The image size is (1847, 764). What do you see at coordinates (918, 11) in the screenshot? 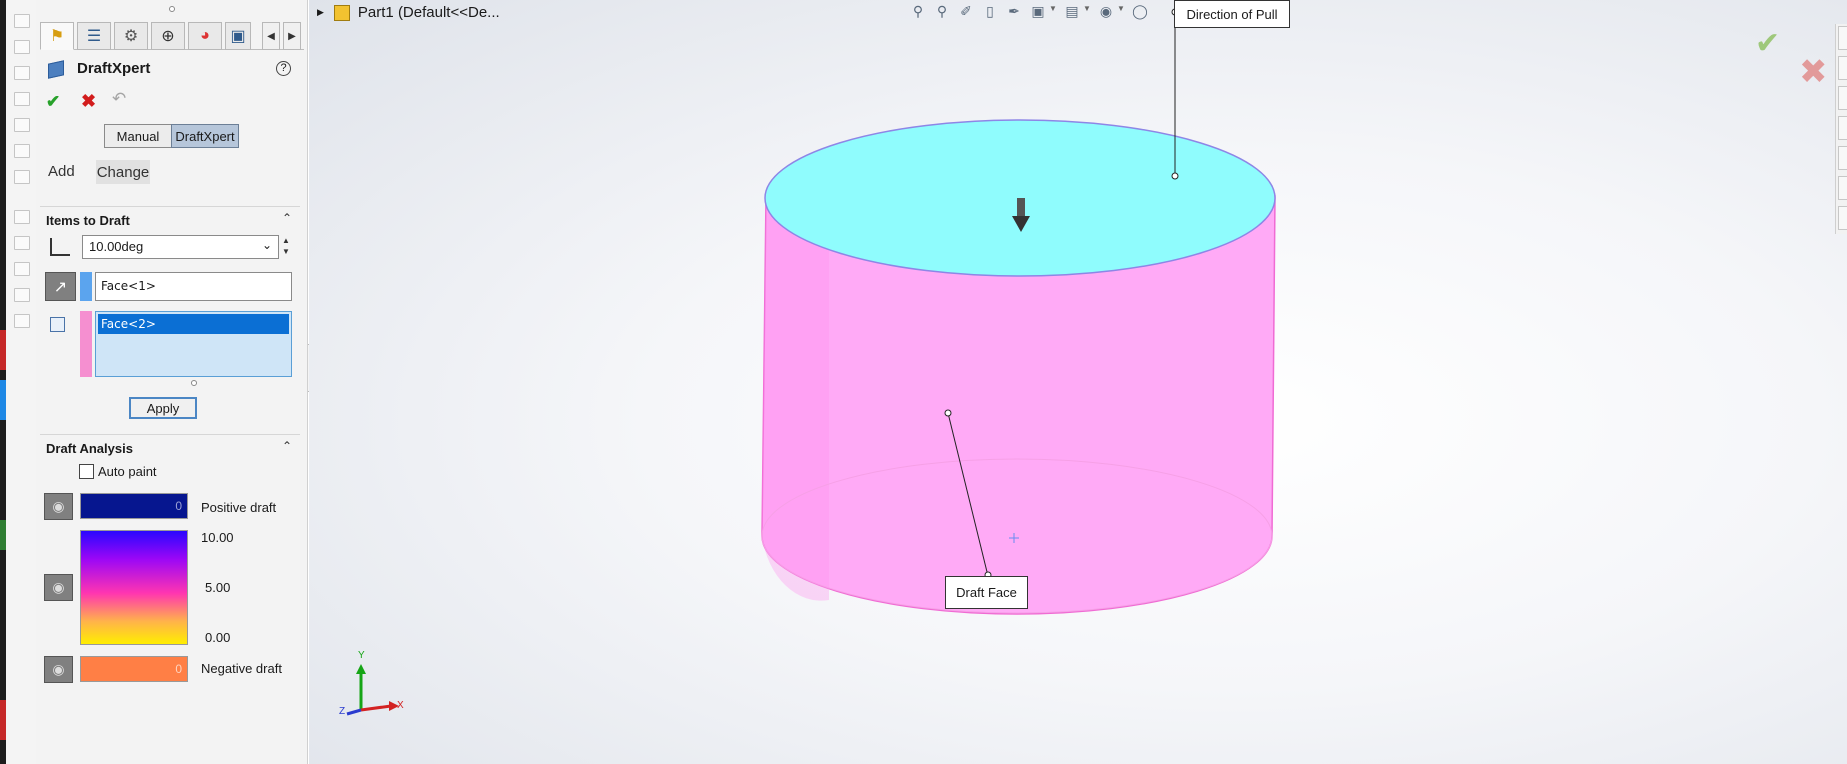
I see `zoom-to-fit-icon: ⚲` at bounding box center [918, 11].